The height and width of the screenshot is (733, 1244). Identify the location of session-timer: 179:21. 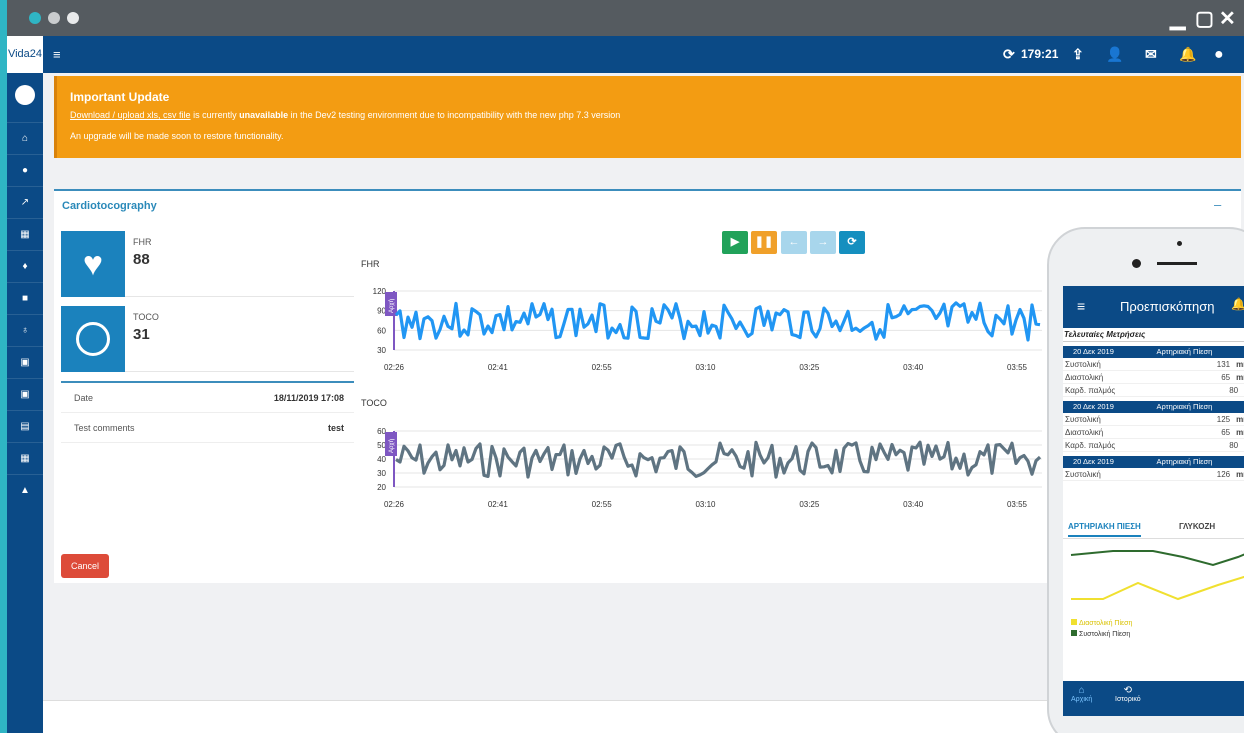
(1040, 54).